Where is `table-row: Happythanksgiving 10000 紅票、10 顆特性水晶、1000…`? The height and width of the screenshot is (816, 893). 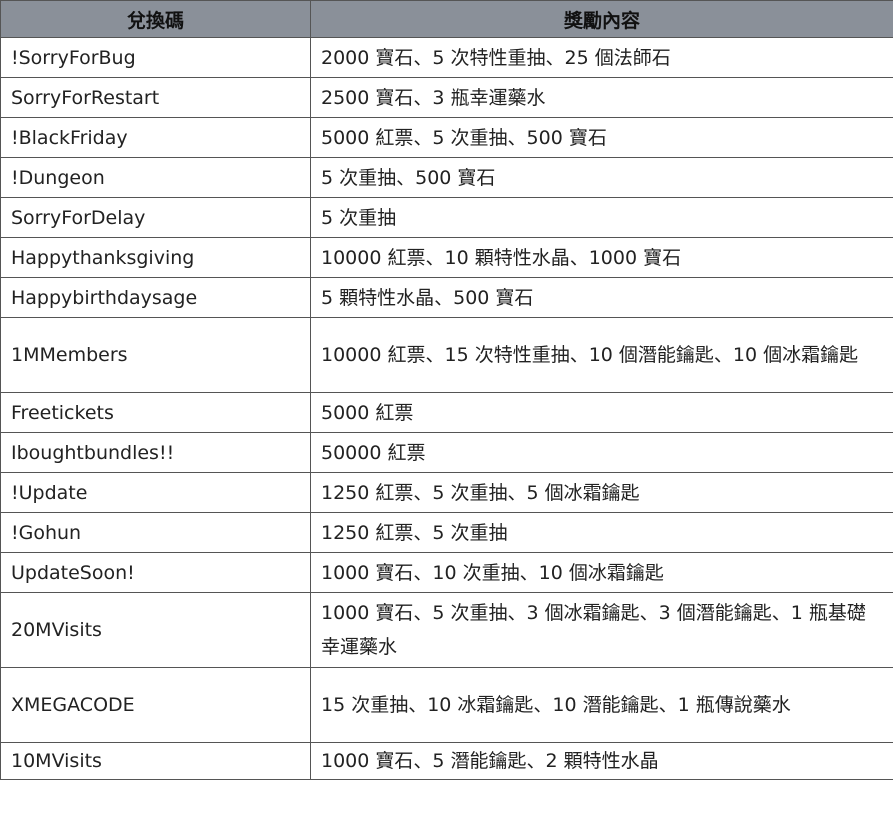 table-row: Happythanksgiving 10000 紅票、10 顆特性水晶、1000… is located at coordinates (446, 257).